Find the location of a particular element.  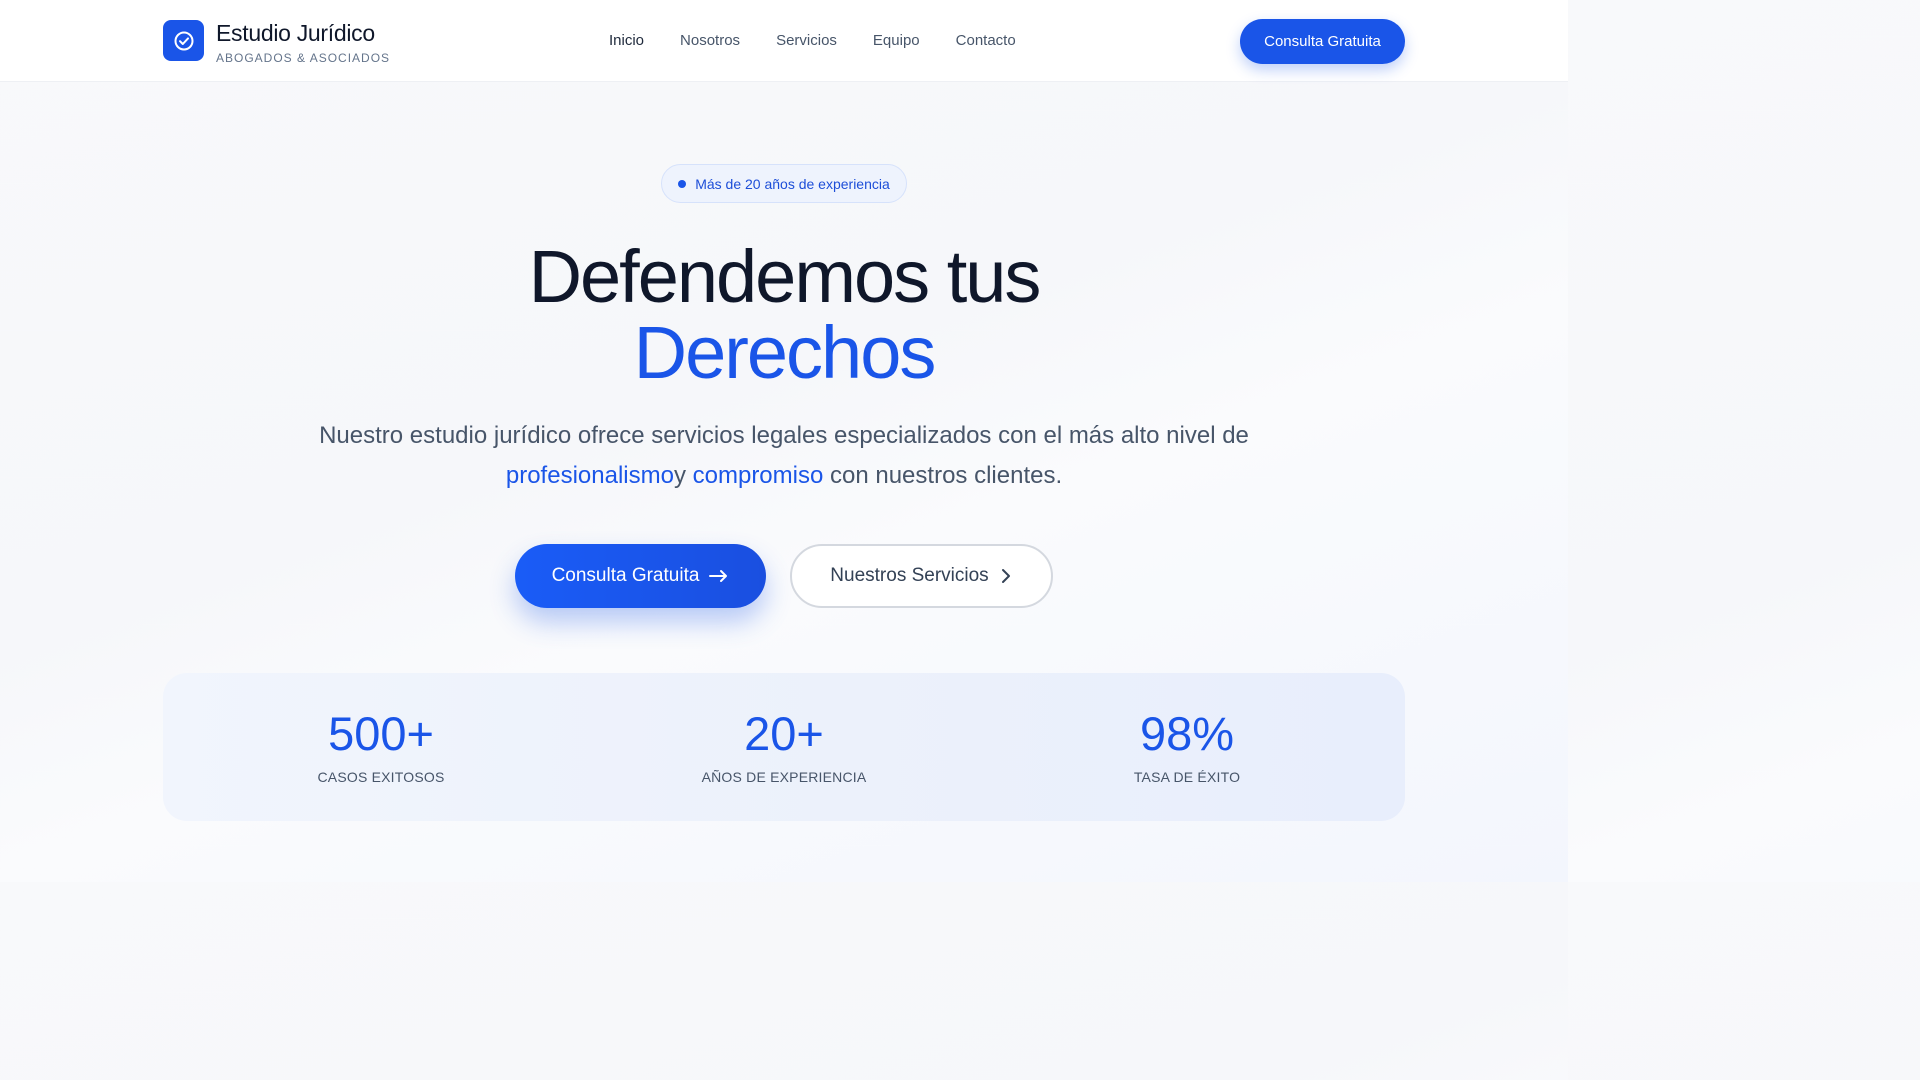

badge-dot-icon is located at coordinates (682, 183).